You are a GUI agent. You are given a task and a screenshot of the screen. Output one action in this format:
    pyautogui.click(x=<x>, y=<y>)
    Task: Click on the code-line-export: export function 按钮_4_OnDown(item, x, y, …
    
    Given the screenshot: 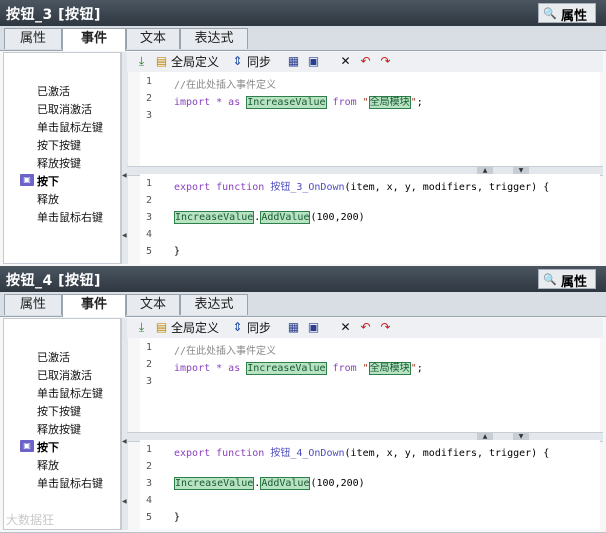 What is the action you would take?
    pyautogui.click(x=361, y=451)
    